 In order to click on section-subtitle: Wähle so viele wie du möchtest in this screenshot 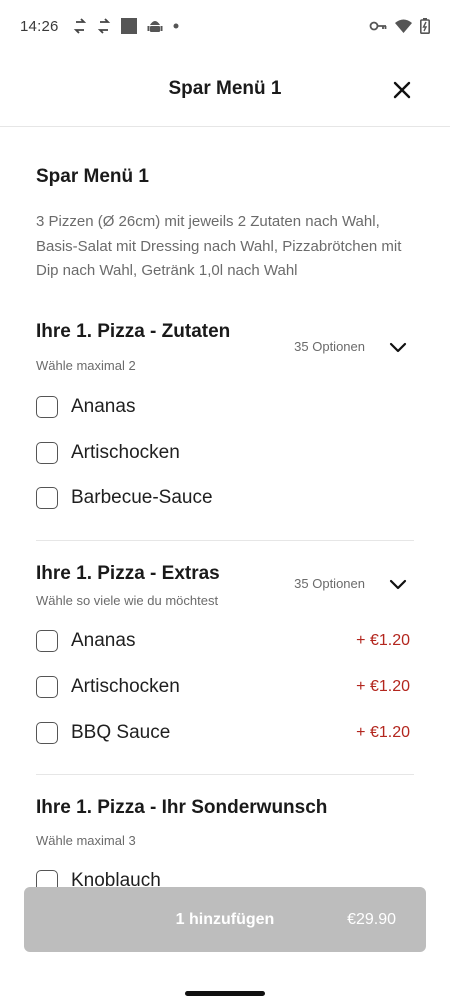, I will do `click(127, 600)`.